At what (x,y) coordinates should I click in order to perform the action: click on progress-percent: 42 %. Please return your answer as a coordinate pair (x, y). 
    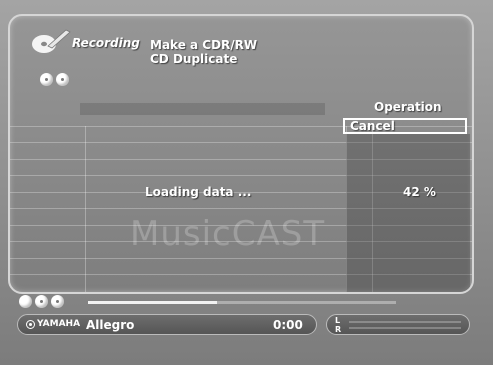
    Looking at the image, I should click on (419, 192).